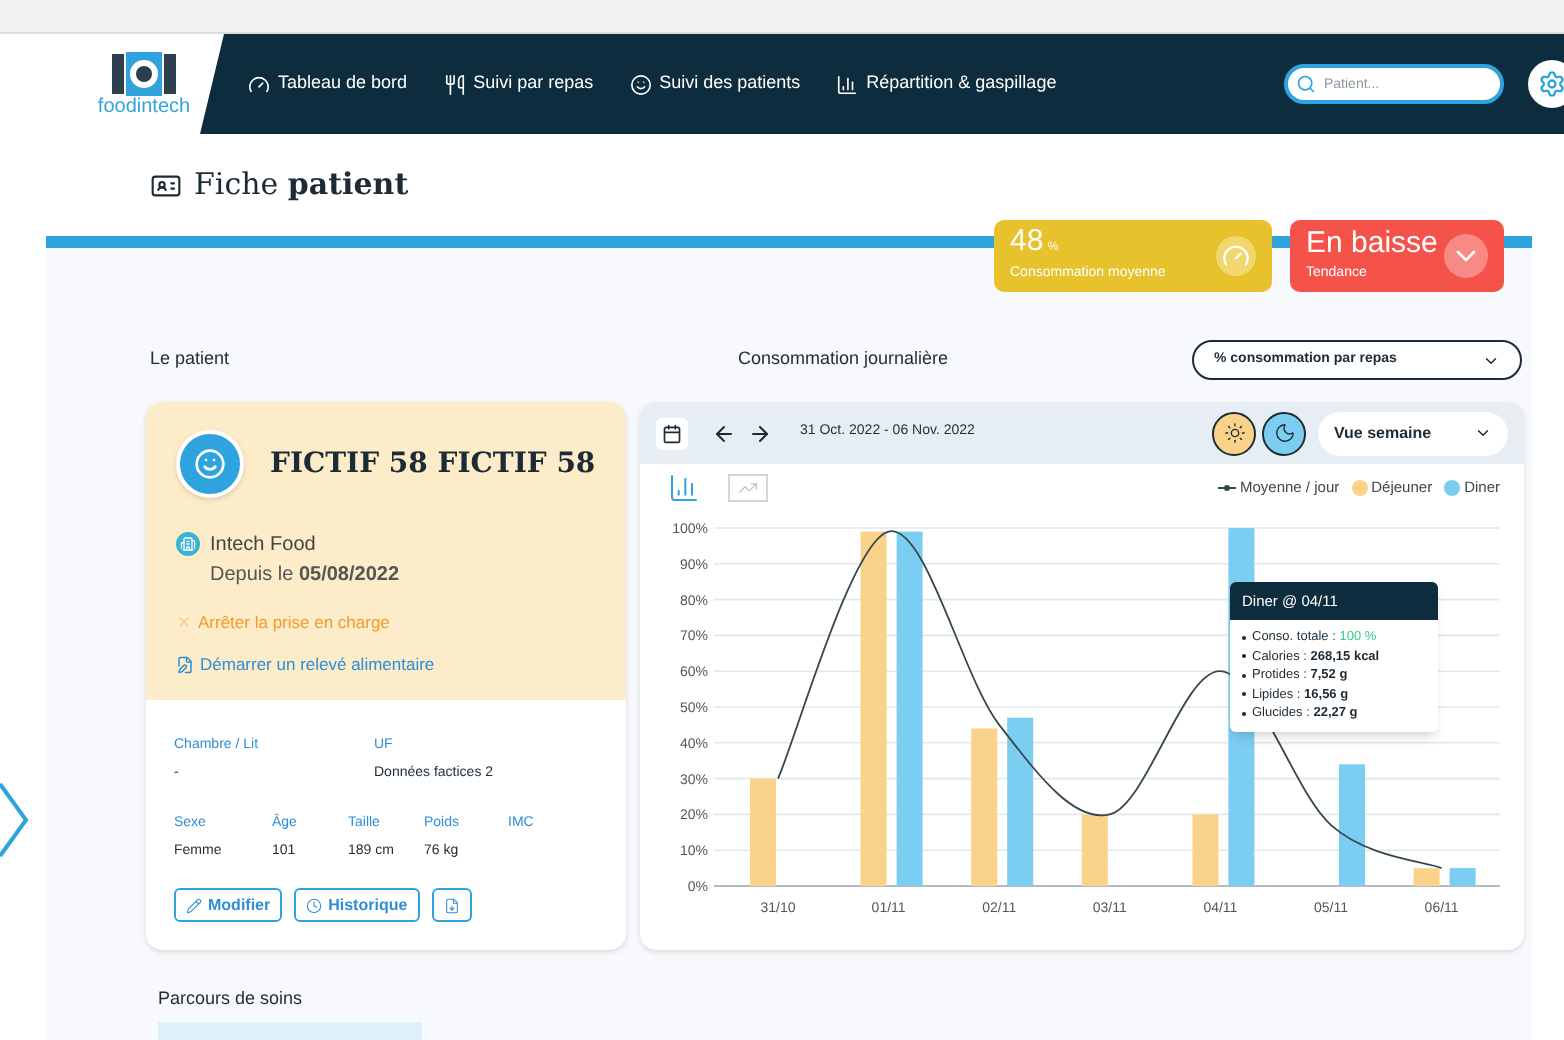  Describe the element at coordinates (144, 74) in the screenshot. I see `logo-icon` at that location.